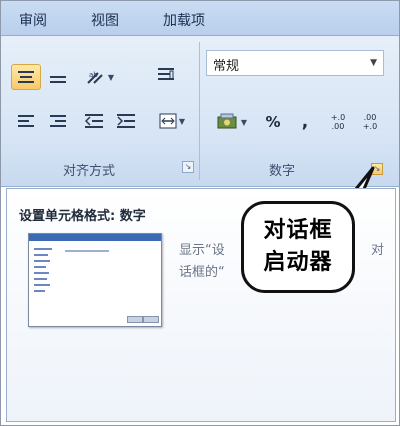  I want to click on align-bottom-icon, so click(58, 77).